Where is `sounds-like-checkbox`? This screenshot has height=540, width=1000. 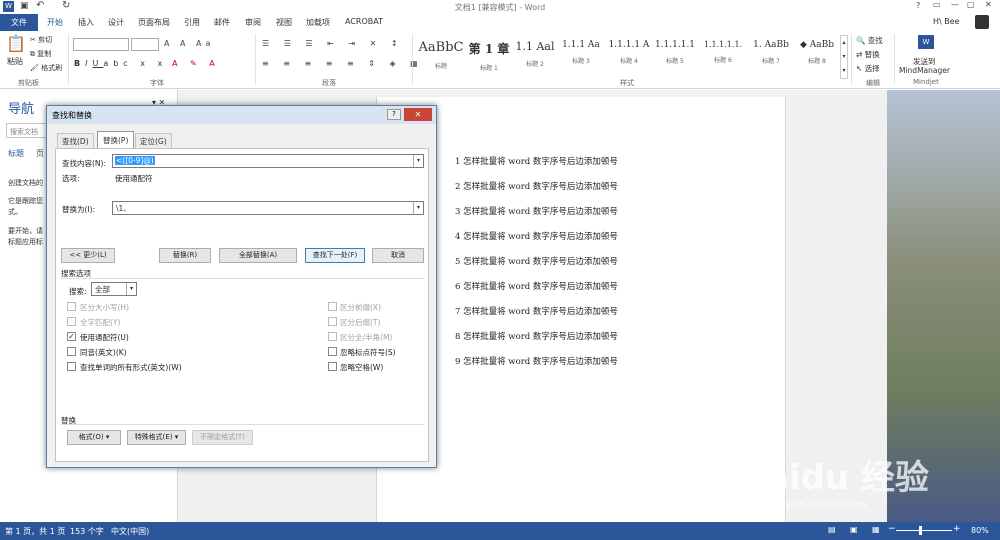
sounds-like-checkbox is located at coordinates (71, 351).